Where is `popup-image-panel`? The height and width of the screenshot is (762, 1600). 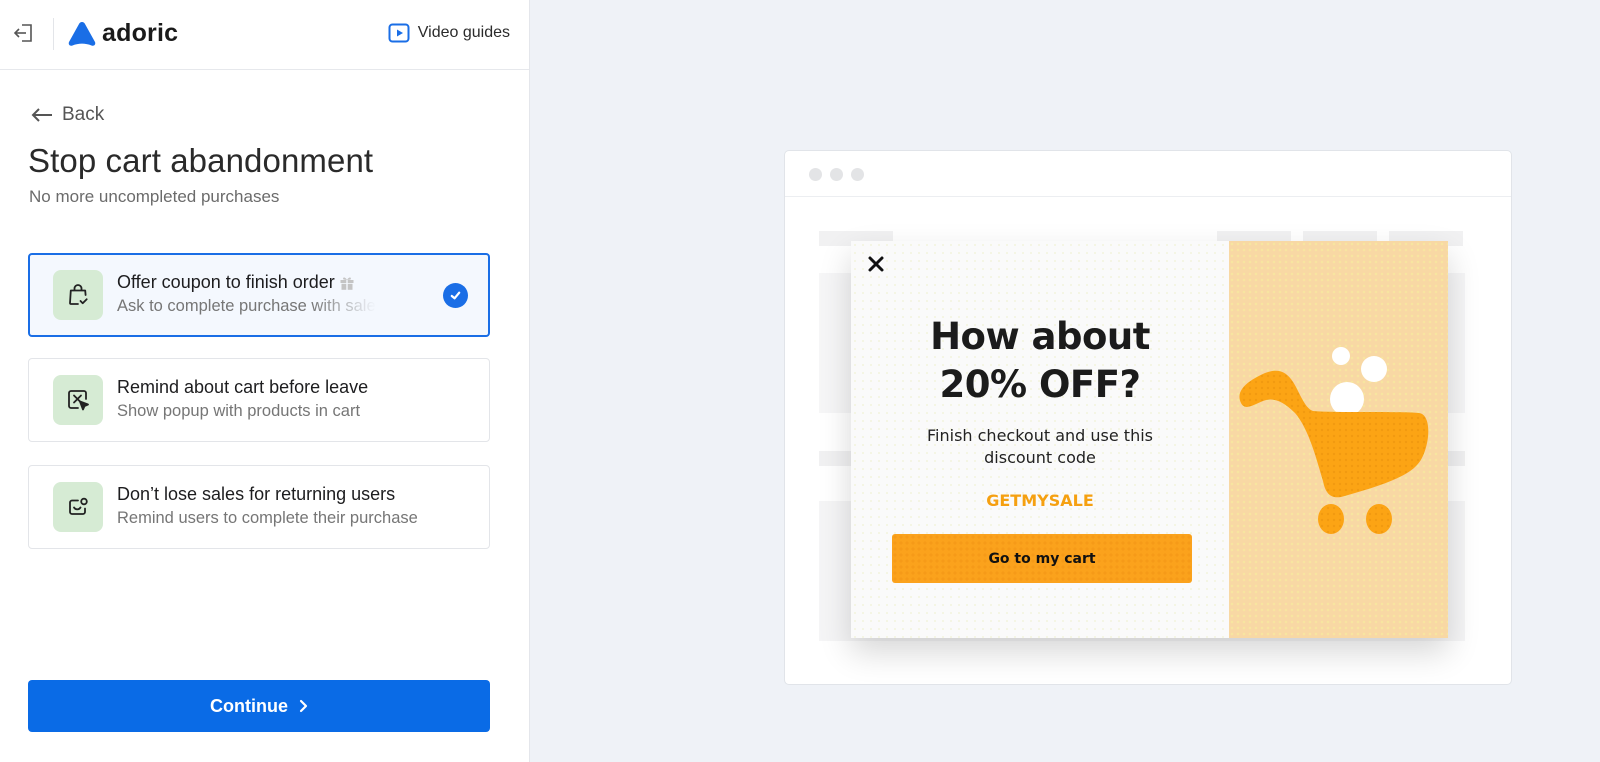
popup-image-panel is located at coordinates (1338, 439).